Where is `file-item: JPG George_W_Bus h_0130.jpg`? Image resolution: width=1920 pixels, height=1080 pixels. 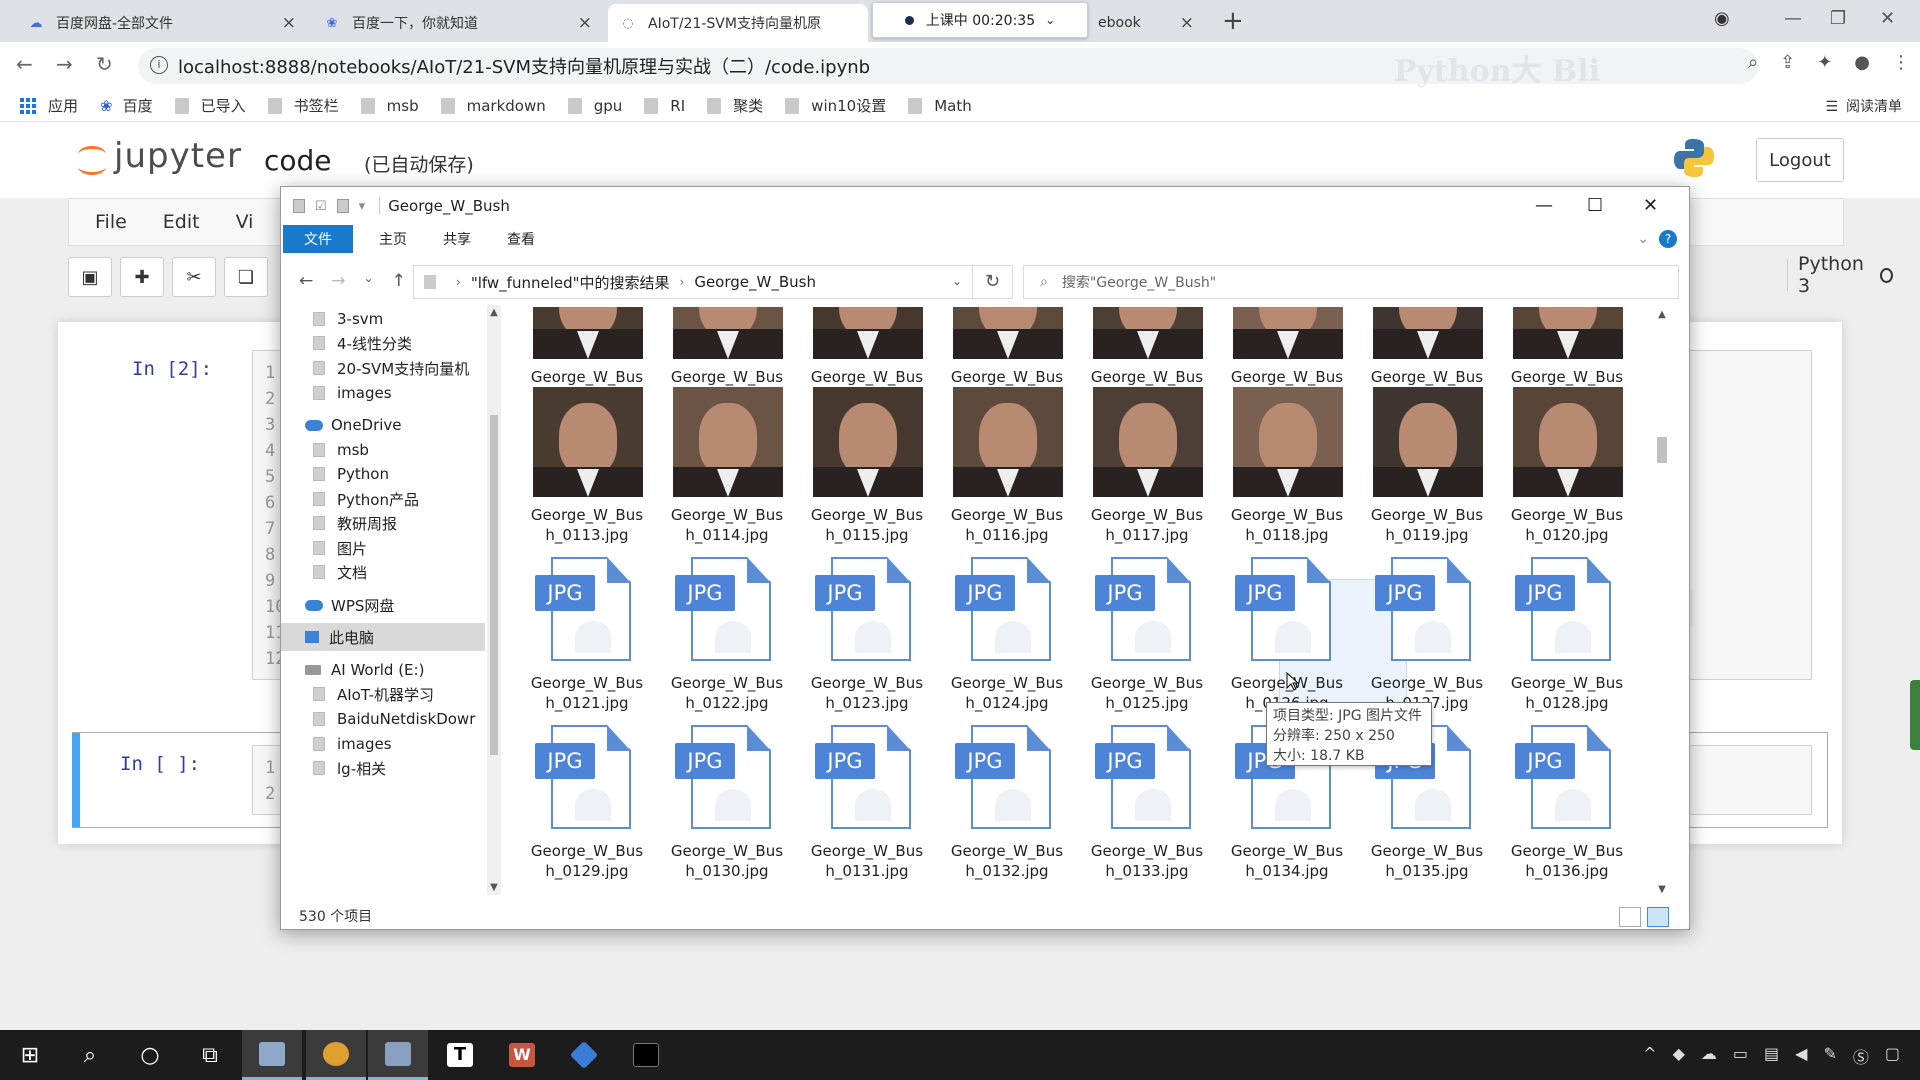 file-item: JPG George_W_Bus h_0130.jpg is located at coordinates (722, 803).